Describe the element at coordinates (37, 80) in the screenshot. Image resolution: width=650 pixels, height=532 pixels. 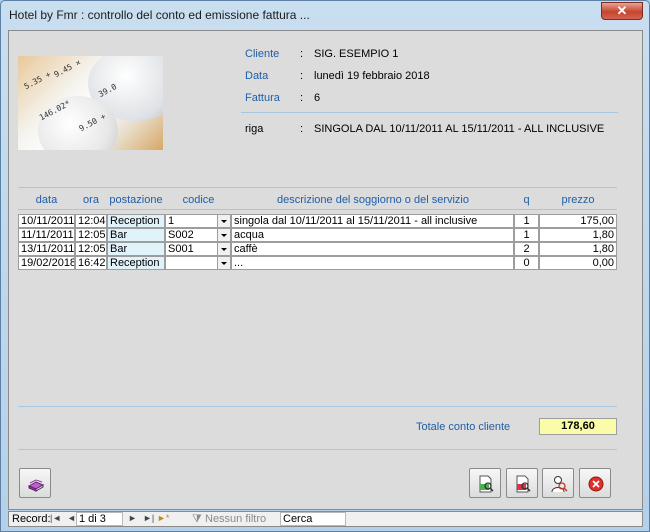
I see `photo-digit-4: 5.35 +` at that location.